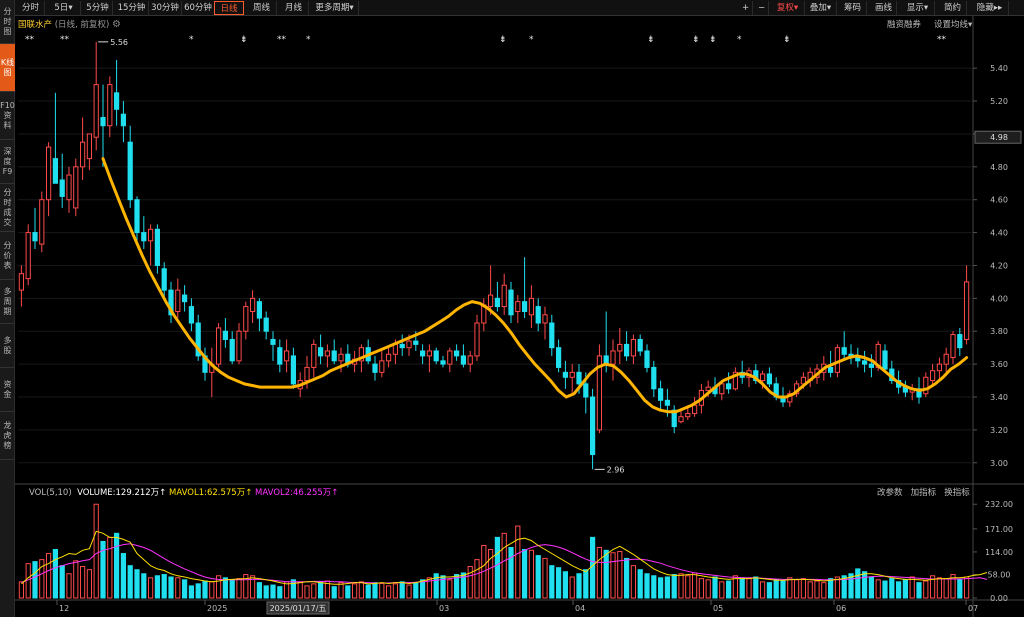 This screenshot has height=617, width=1024. Describe the element at coordinates (884, 8) in the screenshot. I see `draw-line-button: 画线` at that location.